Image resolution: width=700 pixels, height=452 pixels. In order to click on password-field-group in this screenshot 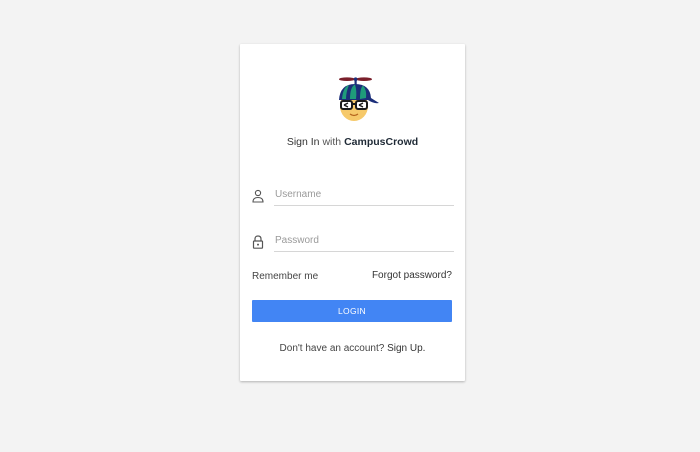, I will do `click(353, 242)`.